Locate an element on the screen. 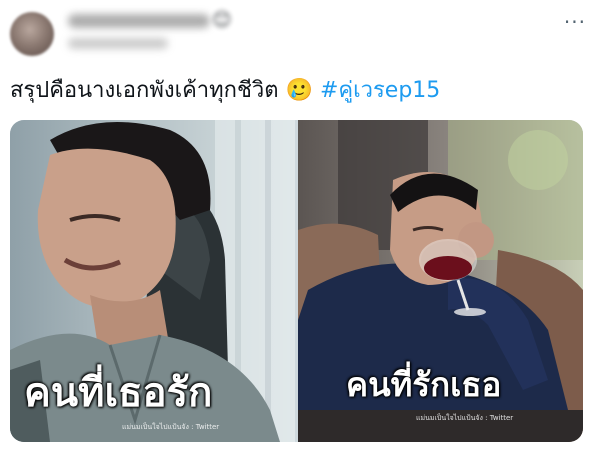  tweet-header: 😊 ··· is located at coordinates (300, 33).